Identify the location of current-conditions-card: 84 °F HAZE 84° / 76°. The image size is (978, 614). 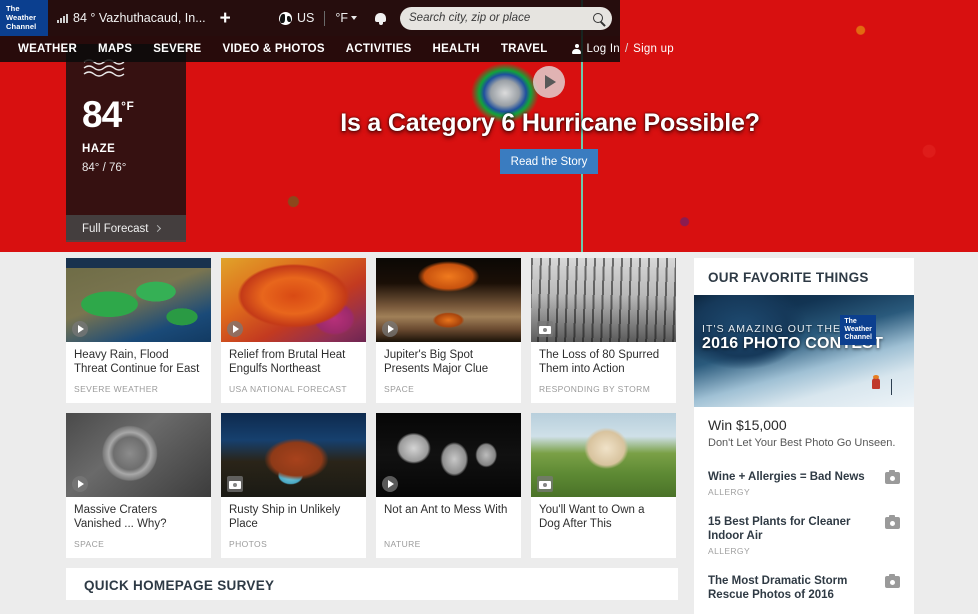
(126, 142).